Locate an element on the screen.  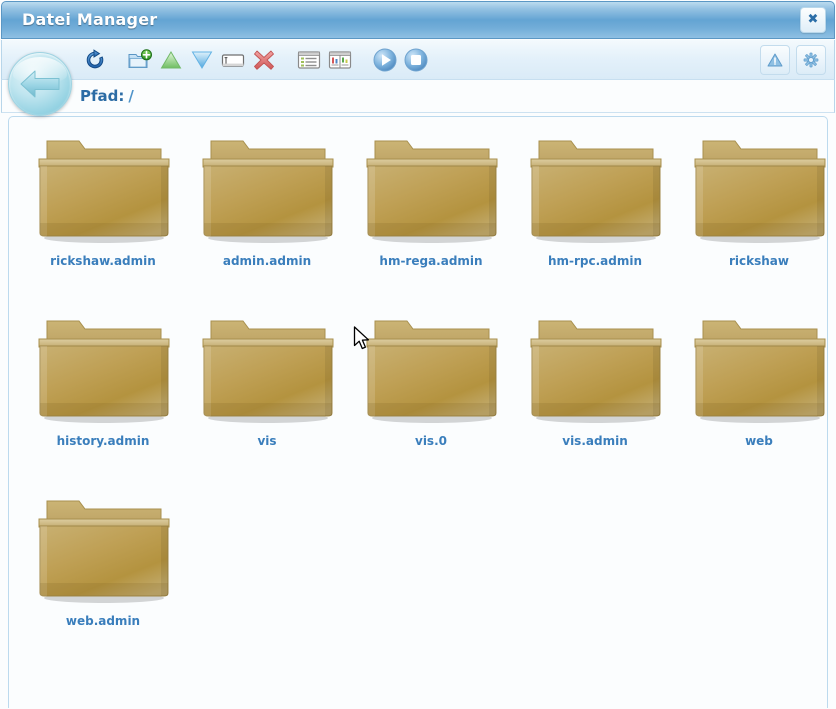
gear-icon is located at coordinates (811, 60).